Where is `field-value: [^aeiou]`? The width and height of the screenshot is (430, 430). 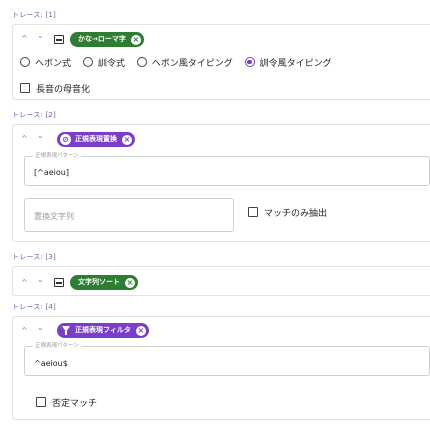 field-value: [^aeiou] is located at coordinates (51, 172).